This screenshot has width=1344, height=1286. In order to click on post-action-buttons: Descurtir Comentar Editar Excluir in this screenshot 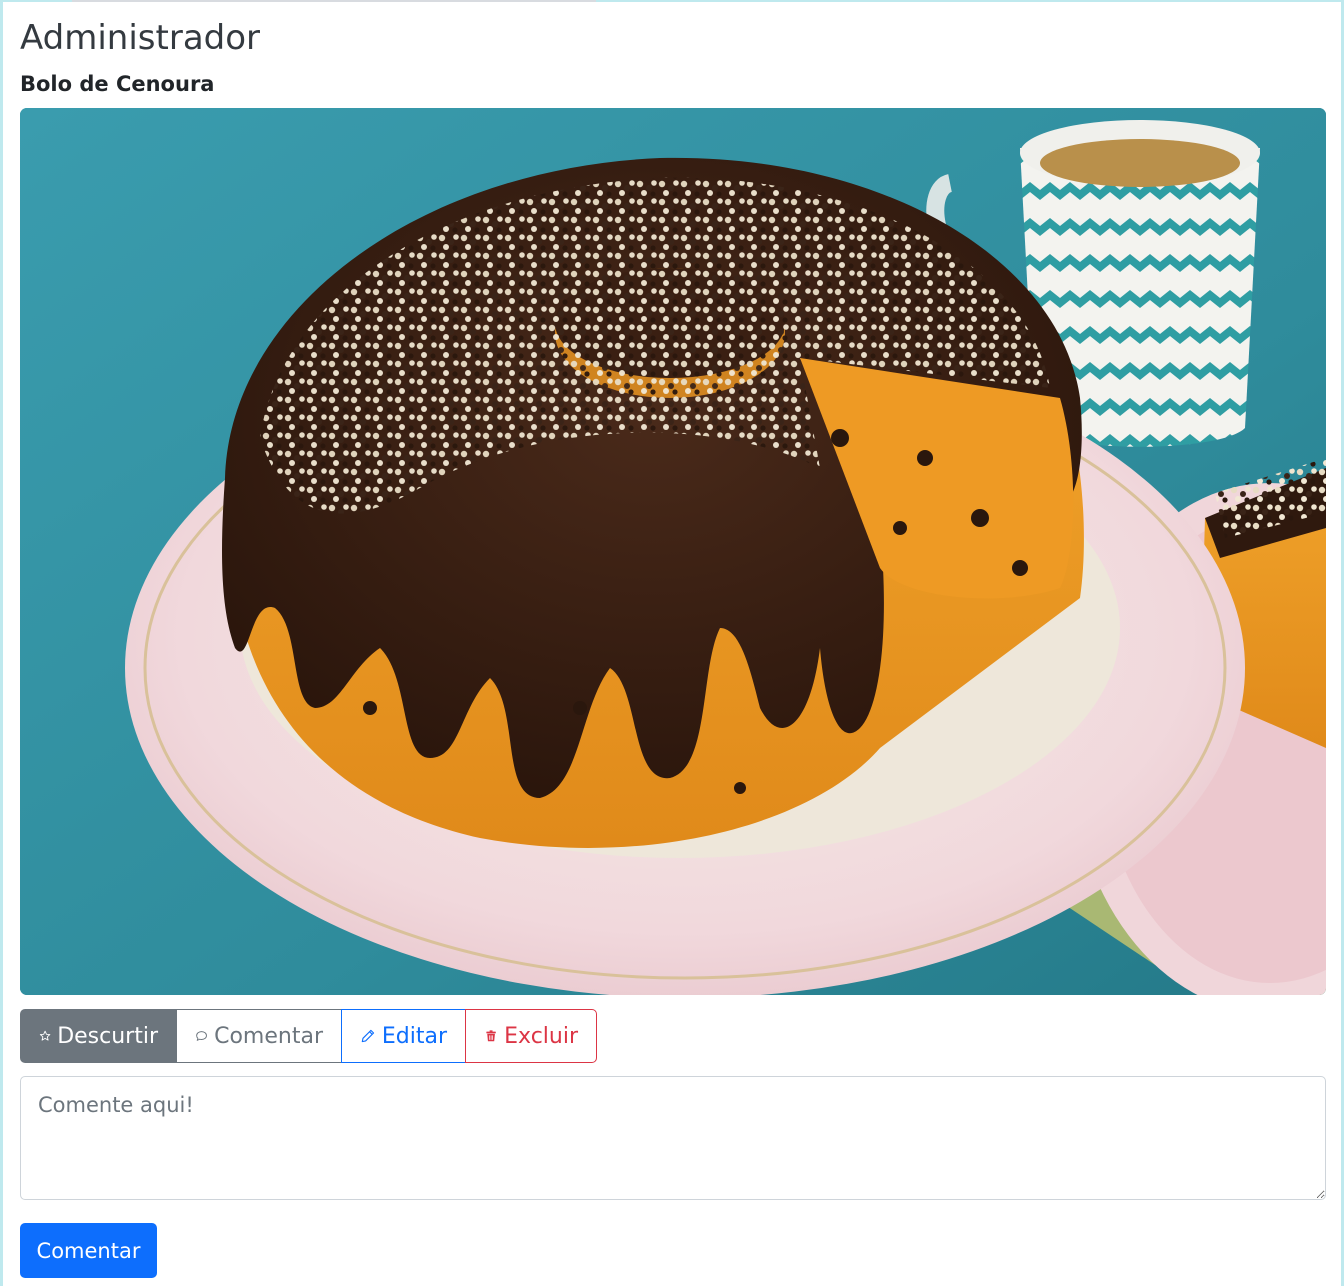, I will do `click(308, 1036)`.